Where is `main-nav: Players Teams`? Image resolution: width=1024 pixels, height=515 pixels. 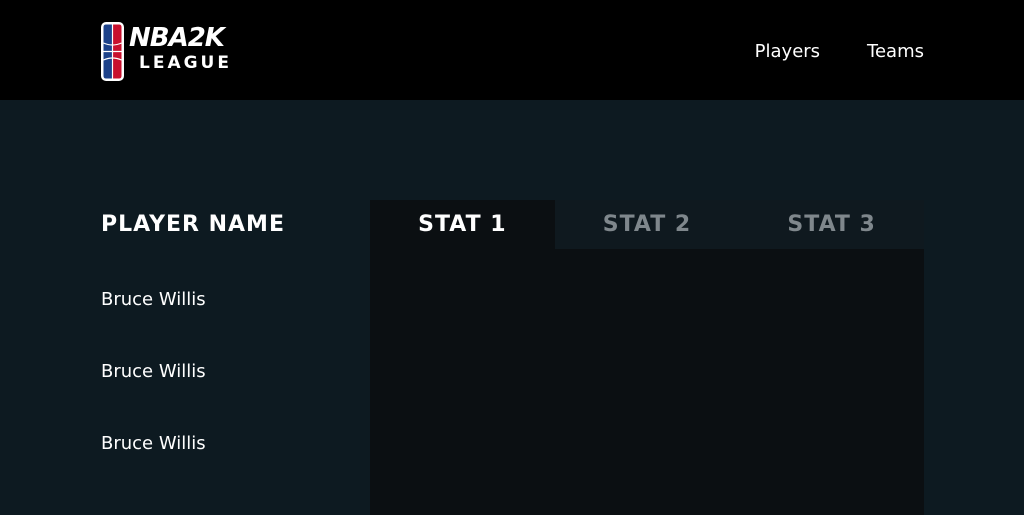
main-nav: Players Teams is located at coordinates (839, 52).